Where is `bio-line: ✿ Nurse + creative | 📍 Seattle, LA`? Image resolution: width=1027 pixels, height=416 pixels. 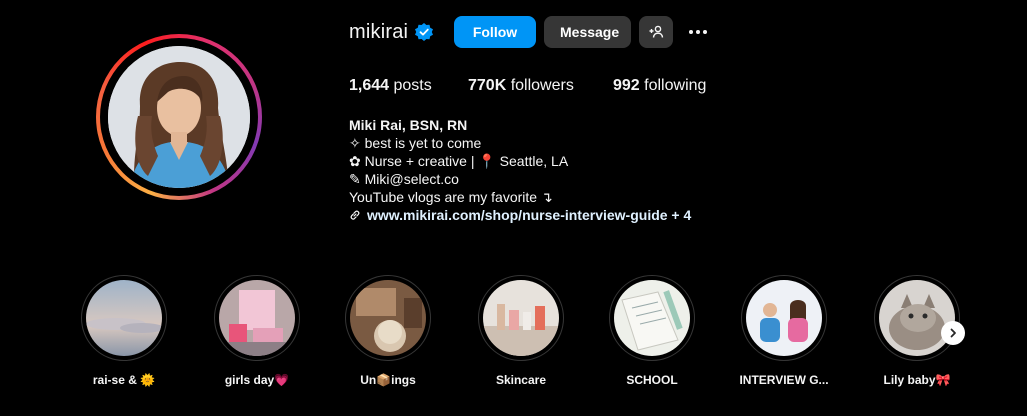
bio-line: ✿ Nurse + creative | 📍 Seattle, LA is located at coordinates (459, 161).